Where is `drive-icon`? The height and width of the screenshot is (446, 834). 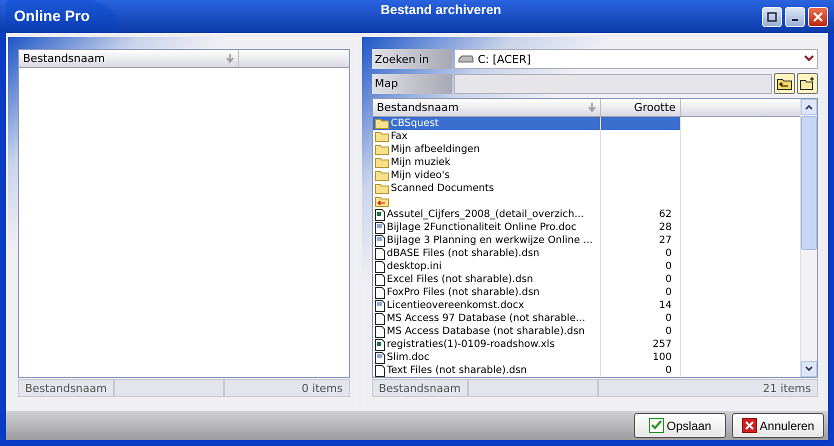
drive-icon is located at coordinates (466, 59).